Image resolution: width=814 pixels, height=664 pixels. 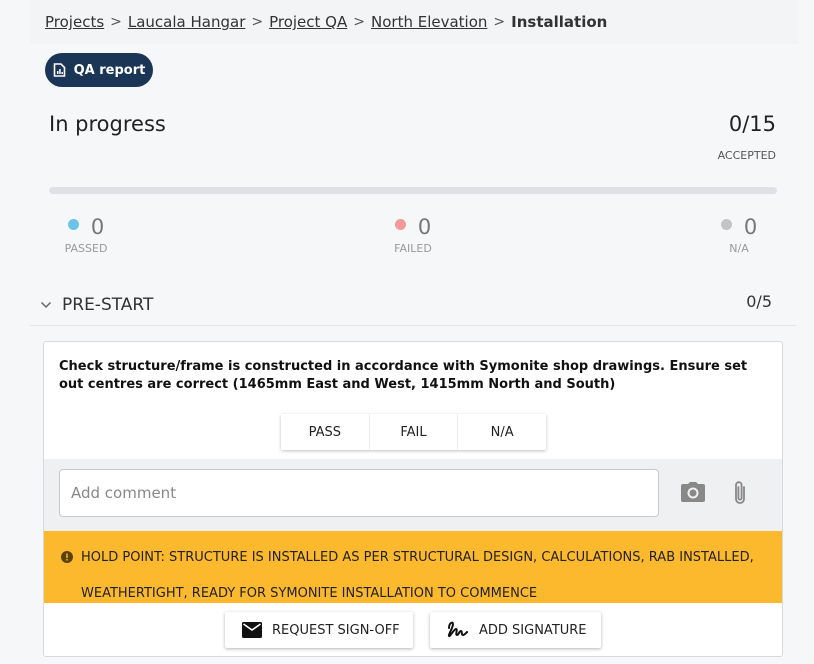 I want to click on request-signoff-label: REQUEST SIGN-OFF, so click(x=336, y=630).